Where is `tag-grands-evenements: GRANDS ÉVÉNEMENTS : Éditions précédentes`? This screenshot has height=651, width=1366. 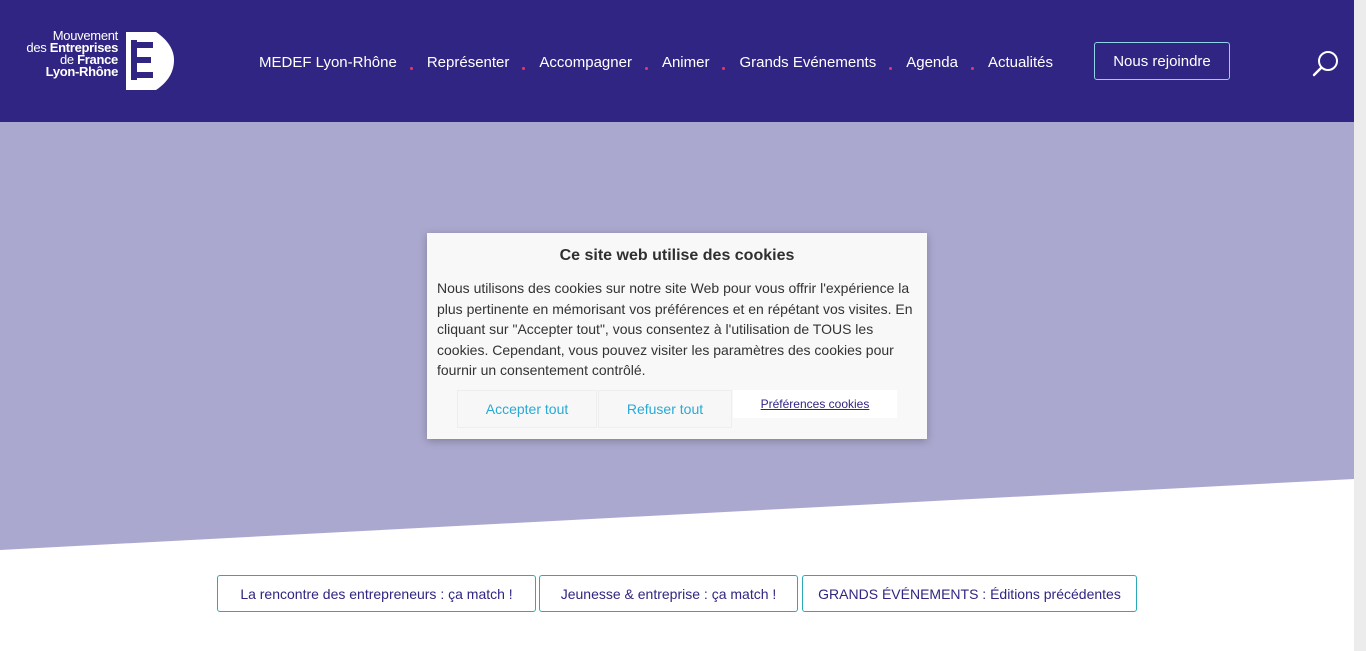
tag-grands-evenements: GRANDS ÉVÉNEMENTS : Éditions précédentes is located at coordinates (969, 593).